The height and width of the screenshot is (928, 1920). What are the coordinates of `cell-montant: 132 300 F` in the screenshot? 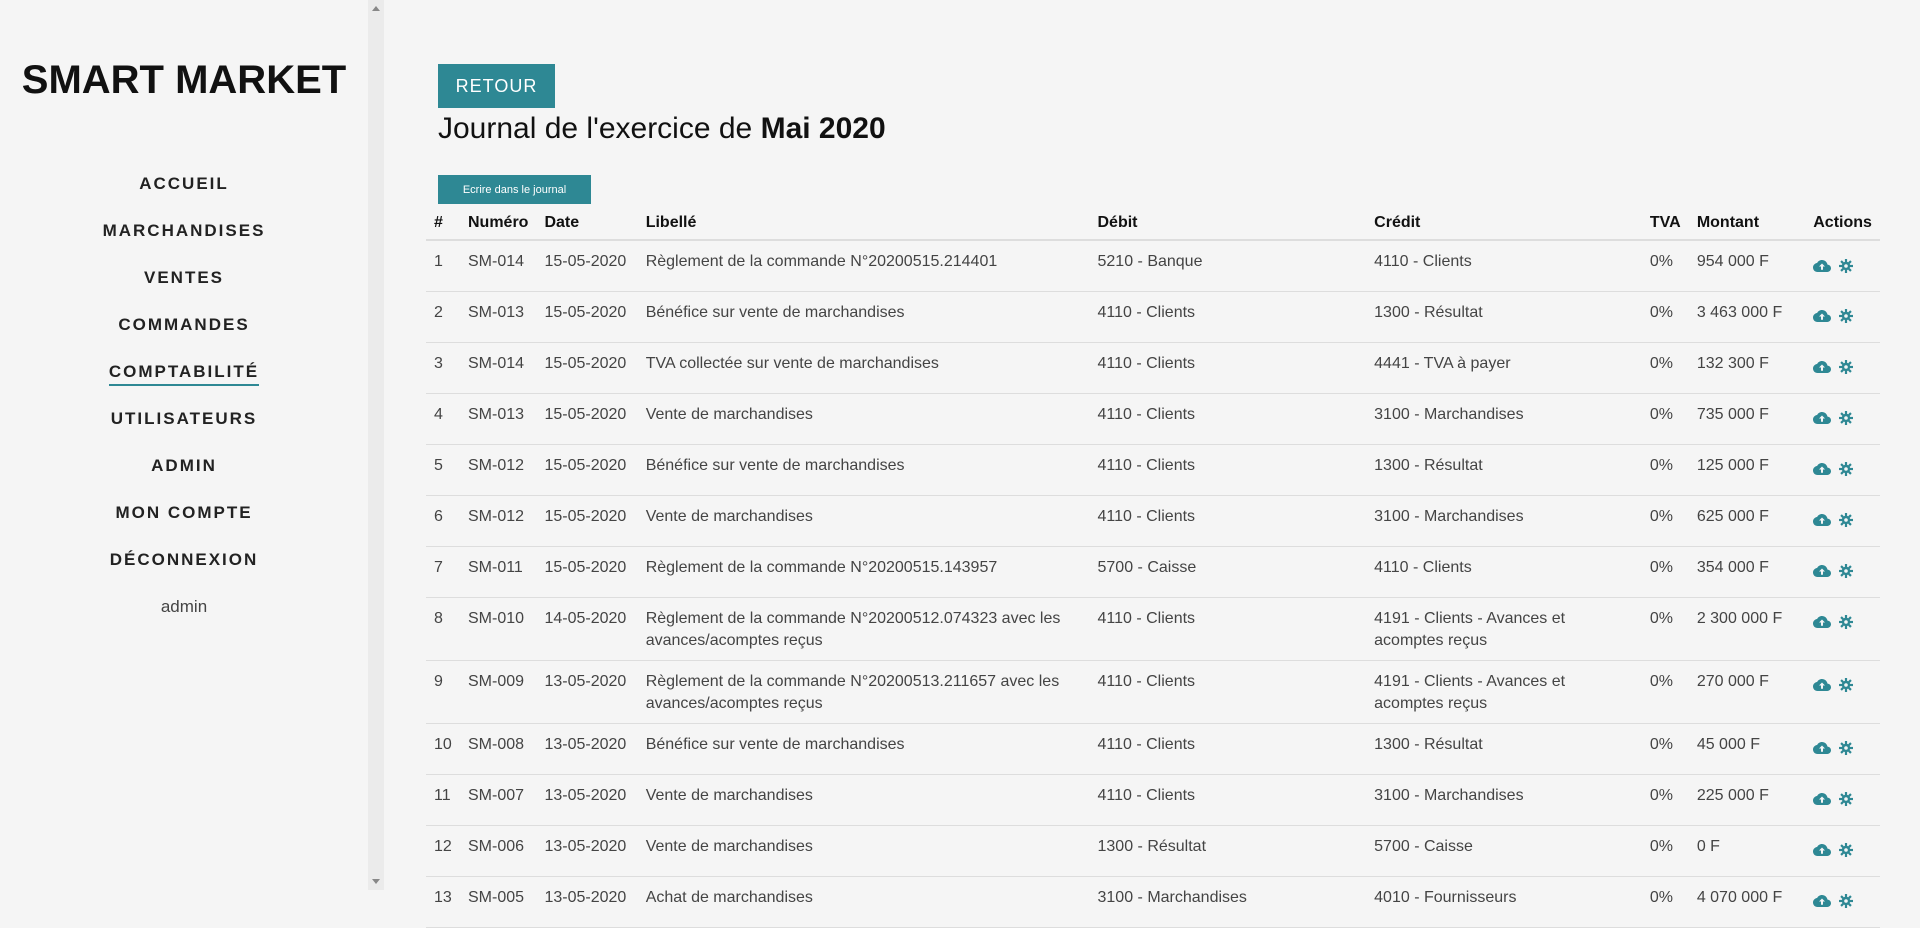 It's located at (1747, 368).